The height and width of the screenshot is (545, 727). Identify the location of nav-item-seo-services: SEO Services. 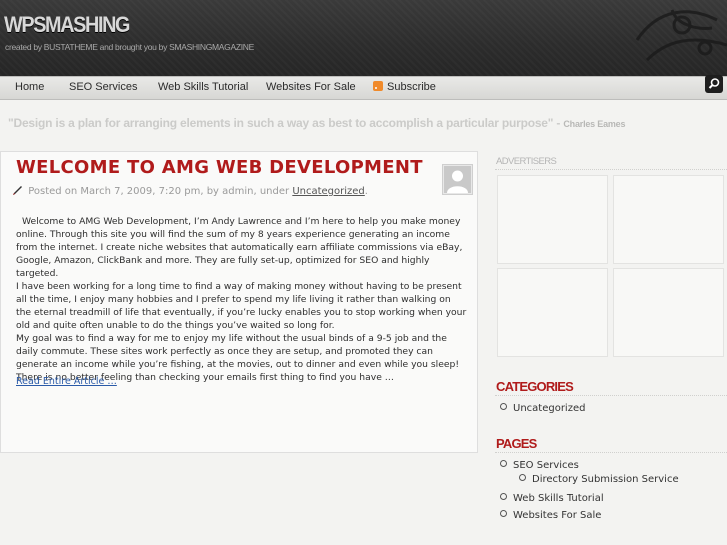
(103, 87).